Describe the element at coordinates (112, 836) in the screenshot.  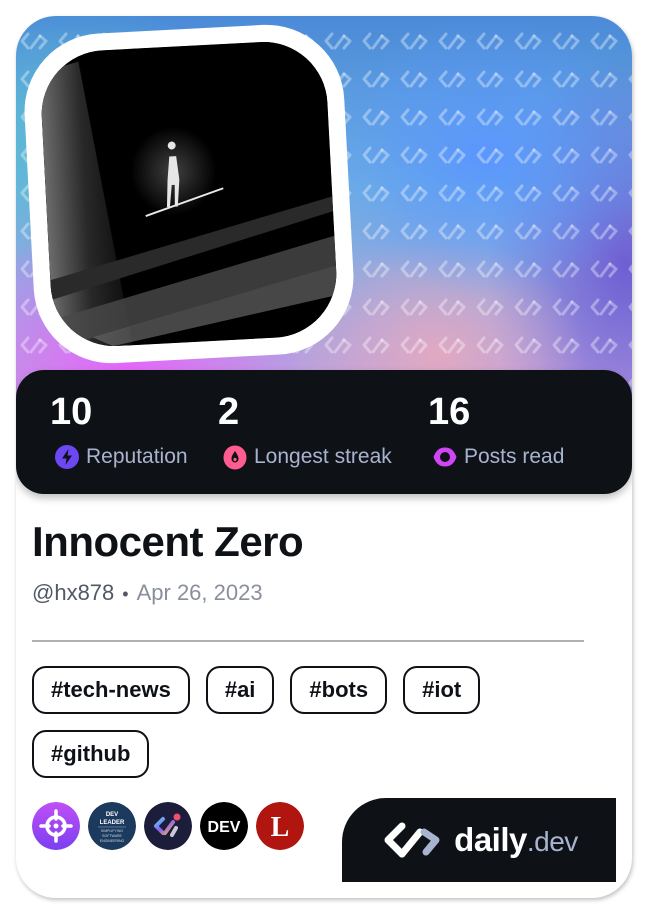
I see `svg-text: SOFTWARE` at that location.